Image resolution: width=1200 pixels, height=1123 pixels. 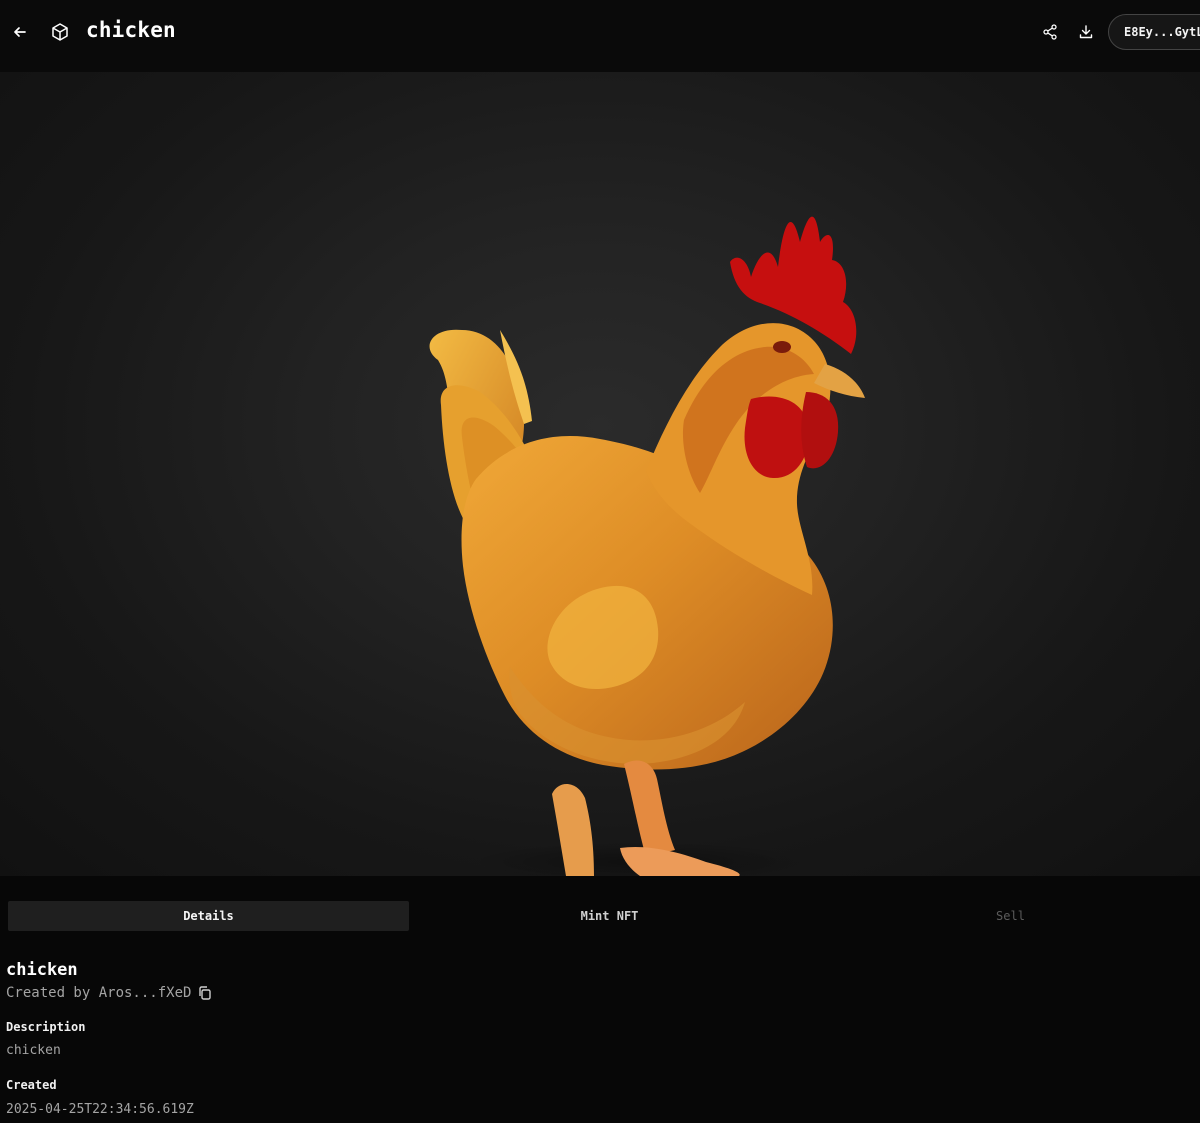 I want to click on tab-list: Details Mint NFT Sell, so click(x=604, y=916).